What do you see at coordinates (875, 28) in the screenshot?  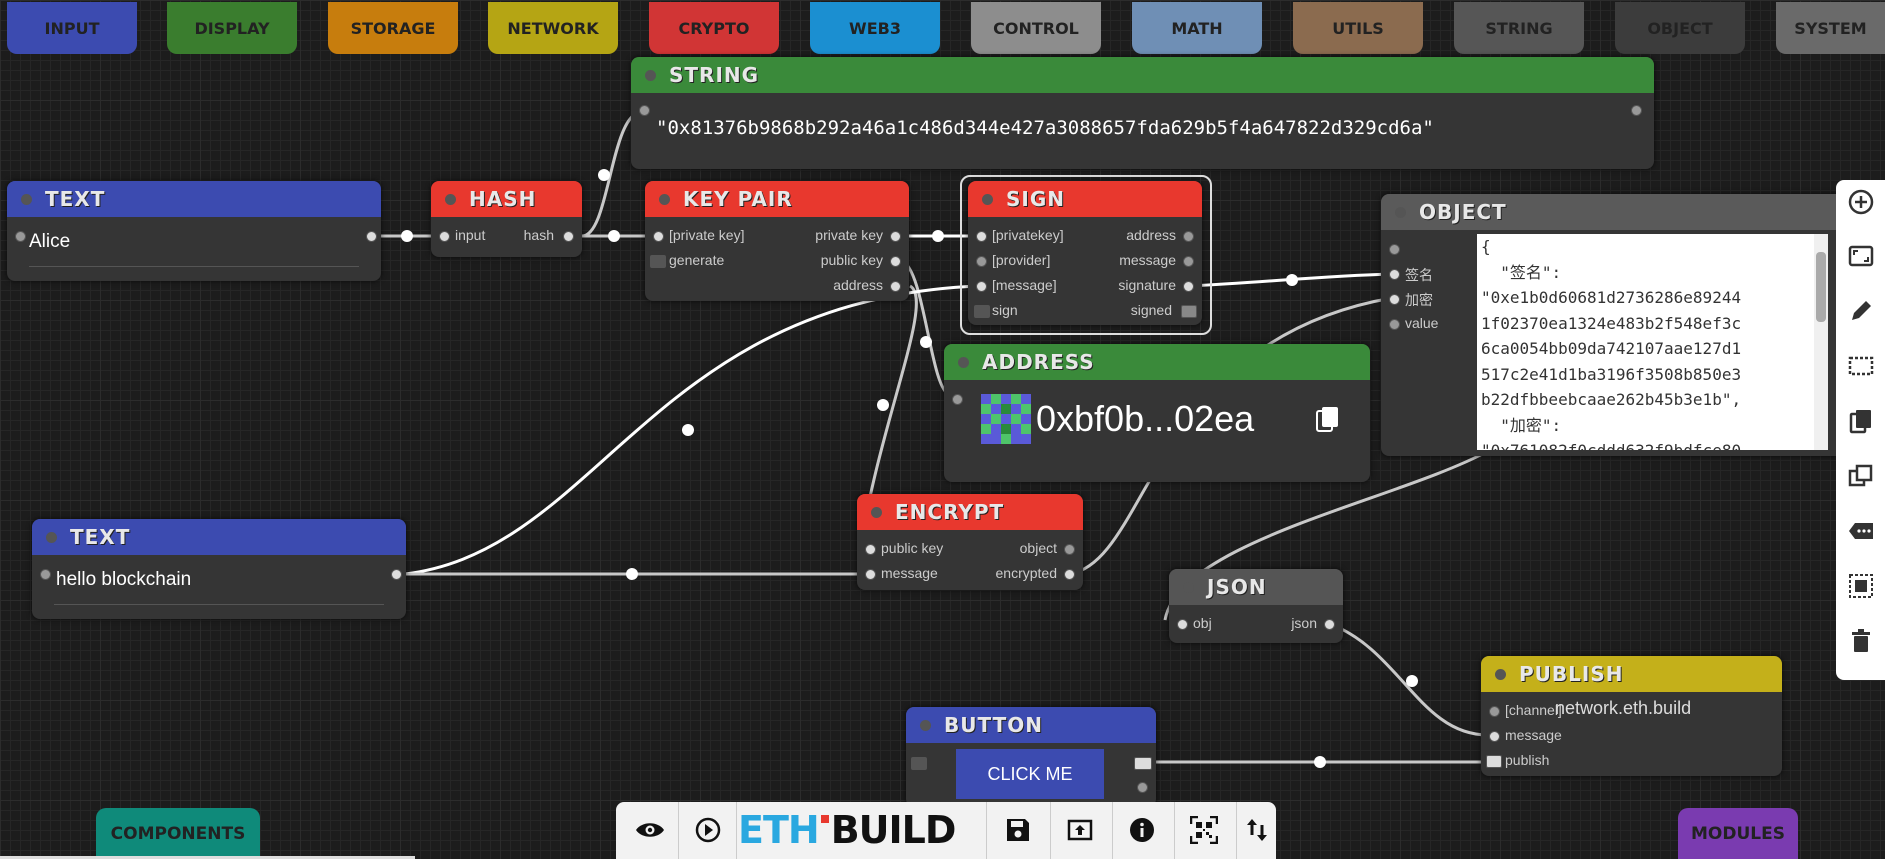 I see `tab-web3: WEB3` at bounding box center [875, 28].